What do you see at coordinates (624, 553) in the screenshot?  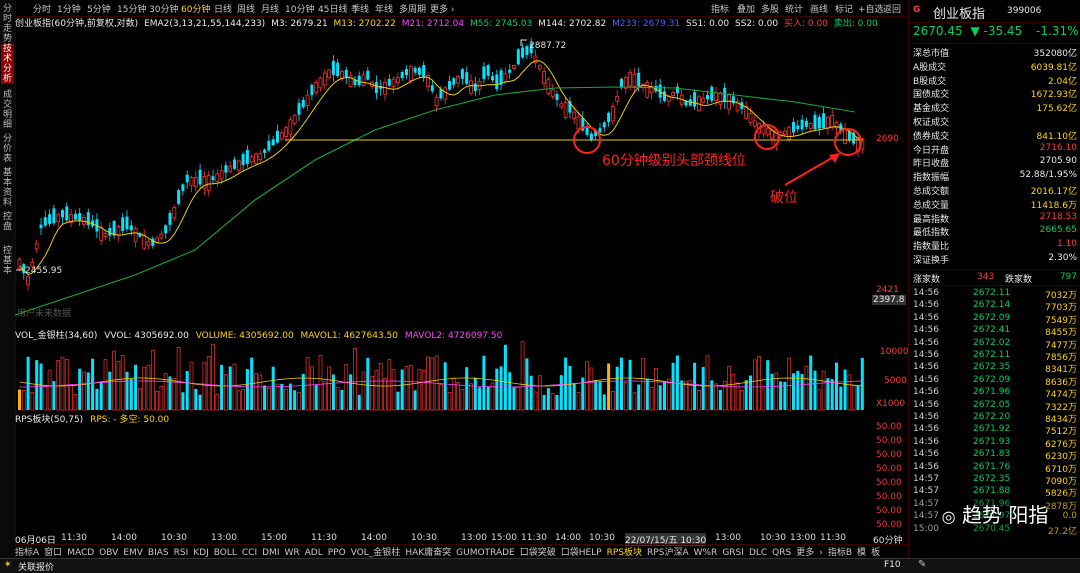 I see `indicator-tab: RPS板块` at bounding box center [624, 553].